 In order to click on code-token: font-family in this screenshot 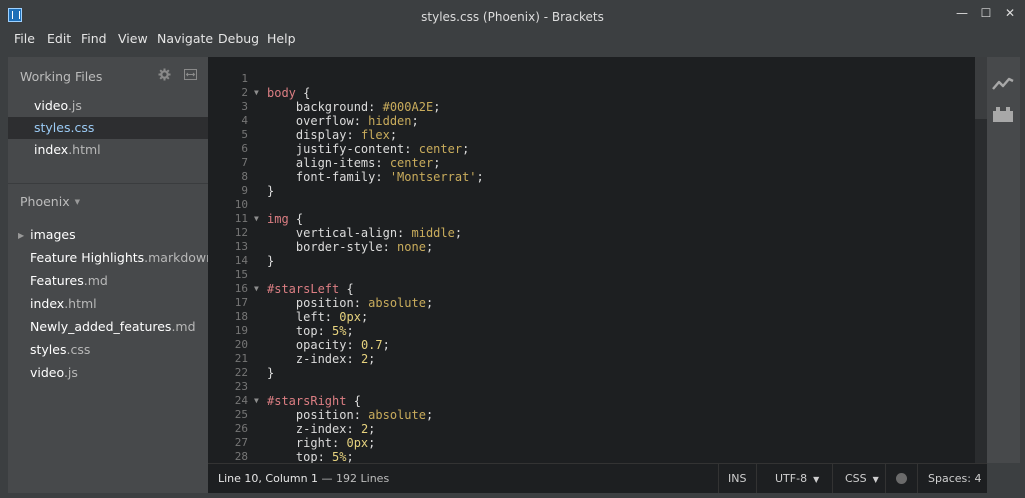, I will do `click(321, 177)`.